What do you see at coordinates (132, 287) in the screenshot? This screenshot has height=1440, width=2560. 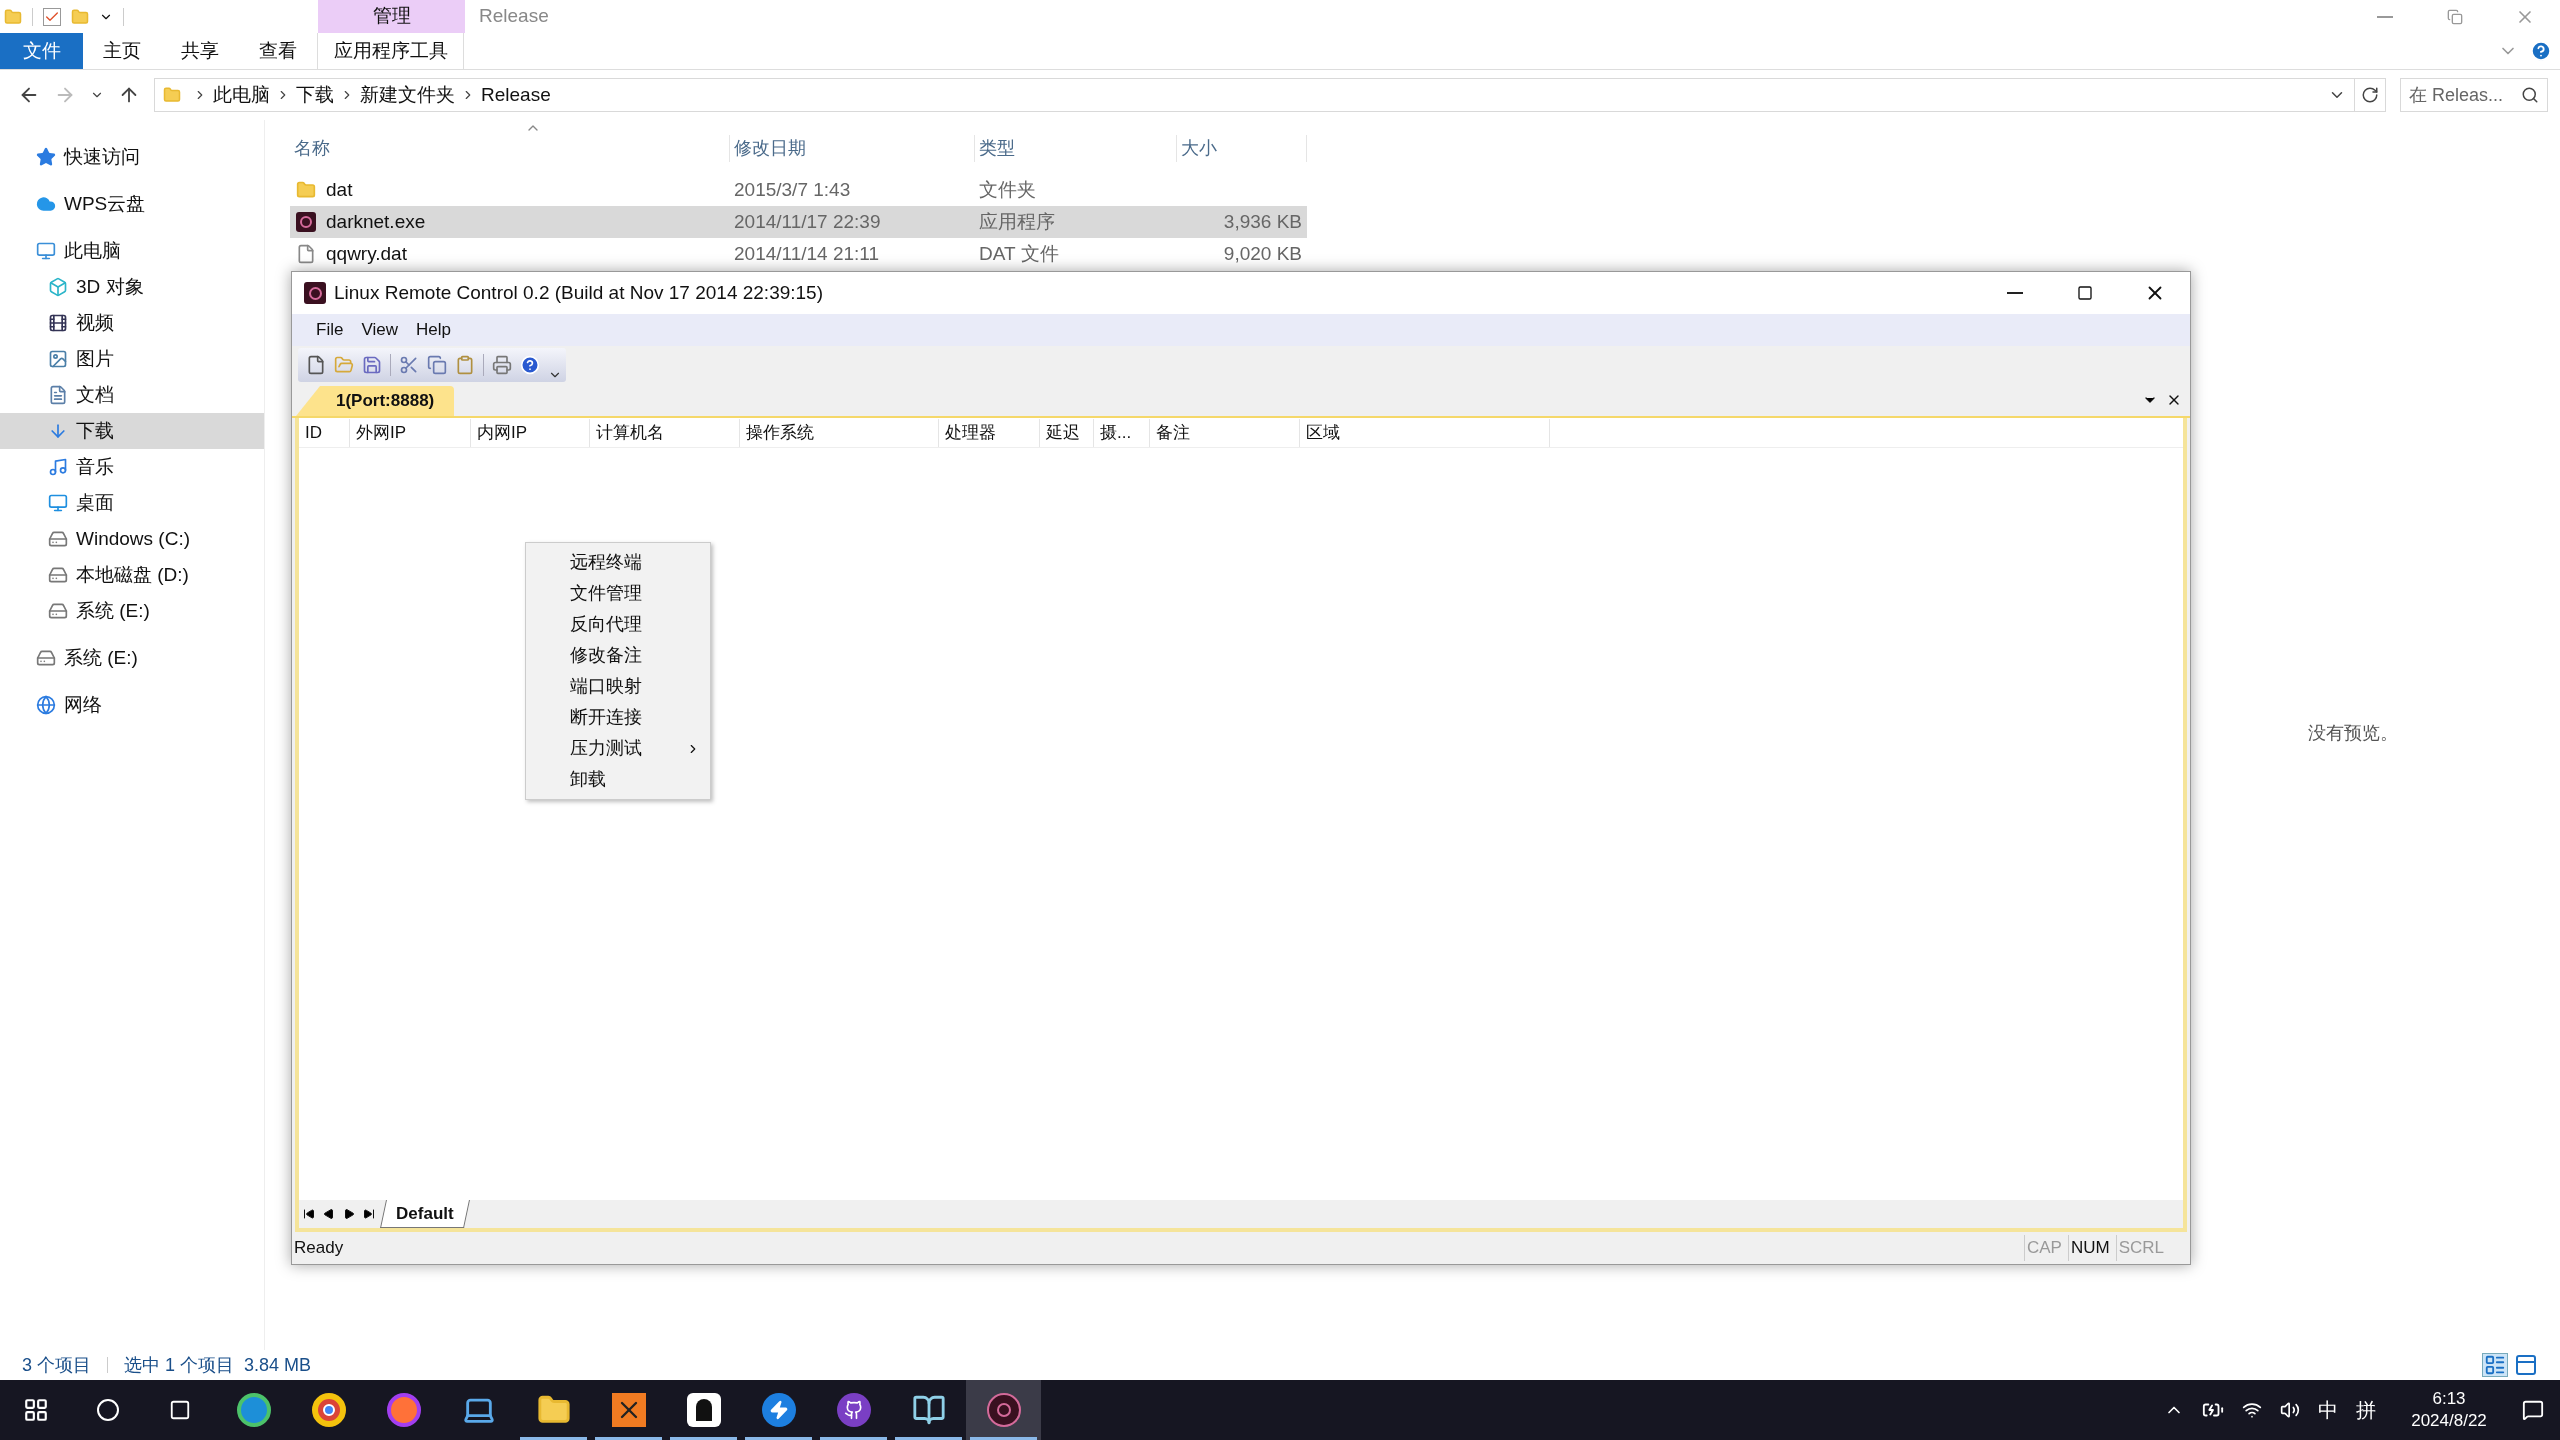 I see `sidebar-item: 3D 对象` at bounding box center [132, 287].